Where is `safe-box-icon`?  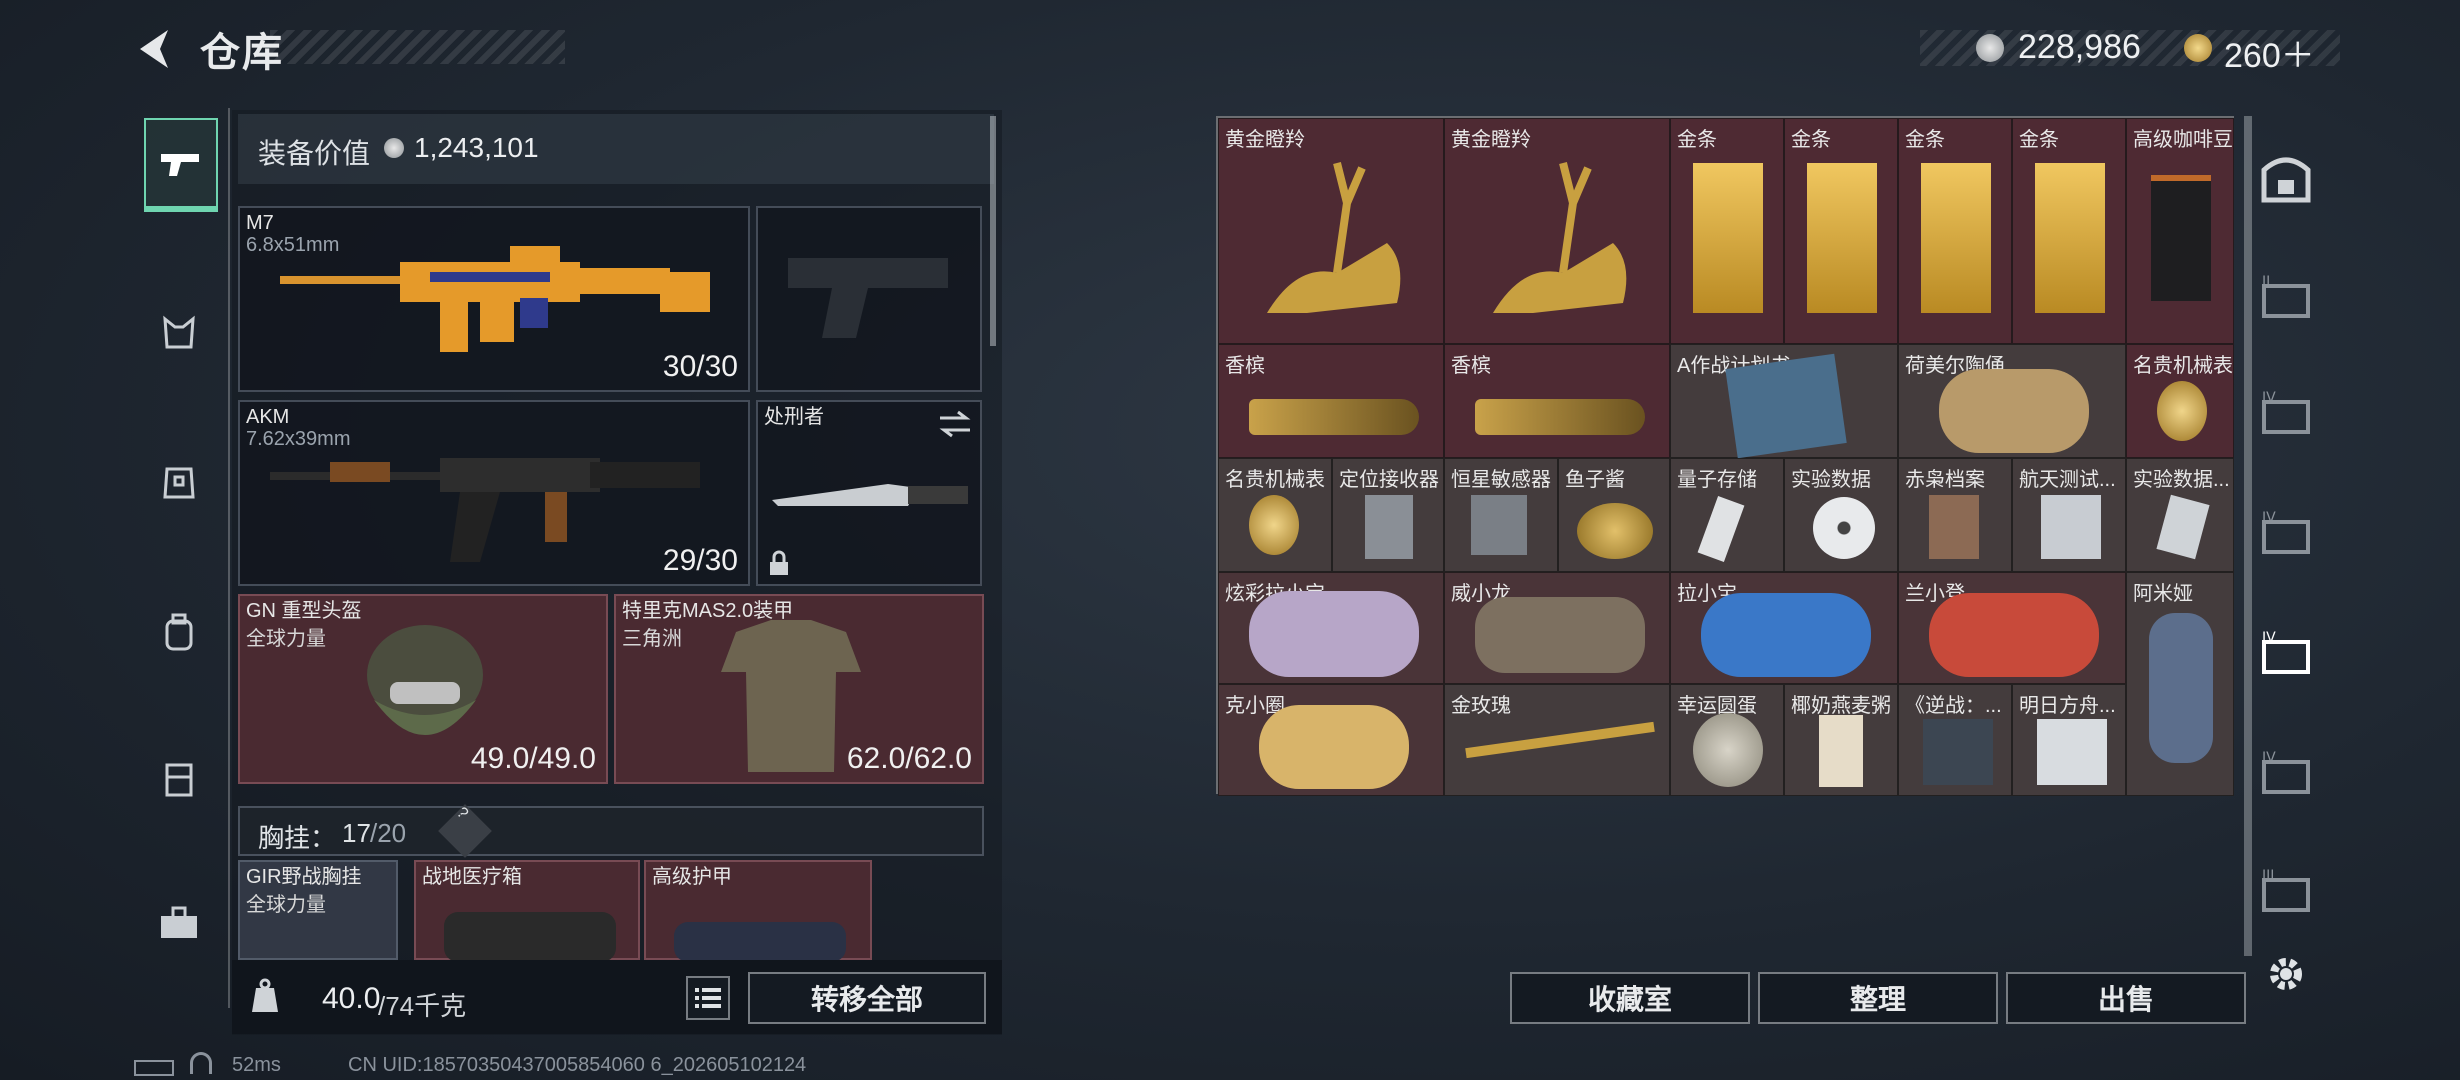 safe-box-icon is located at coordinates (2286, 178).